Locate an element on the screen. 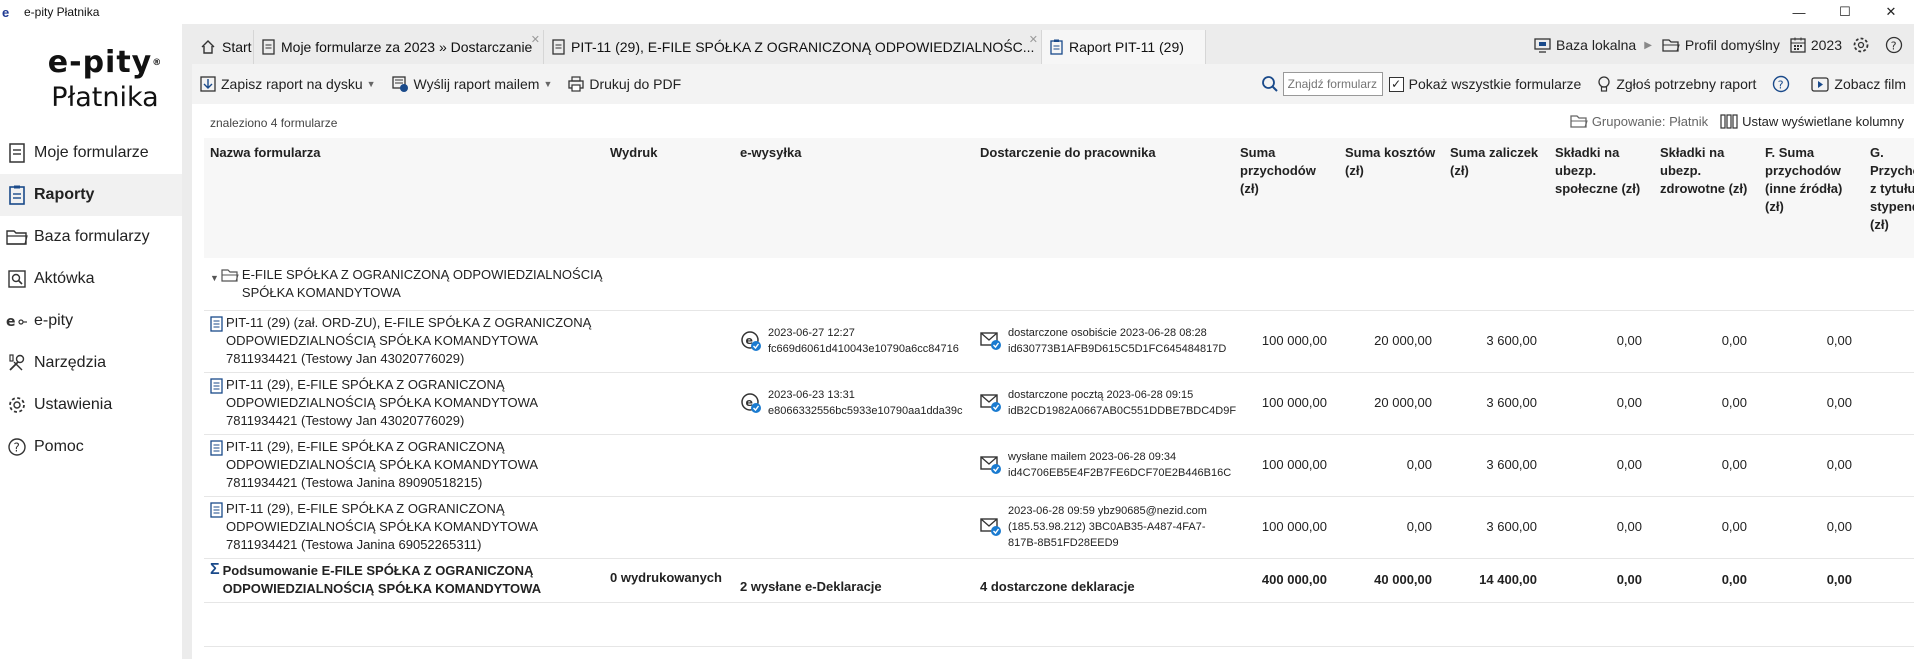 This screenshot has height=659, width=1914. empty-row is located at coordinates (1059, 624).